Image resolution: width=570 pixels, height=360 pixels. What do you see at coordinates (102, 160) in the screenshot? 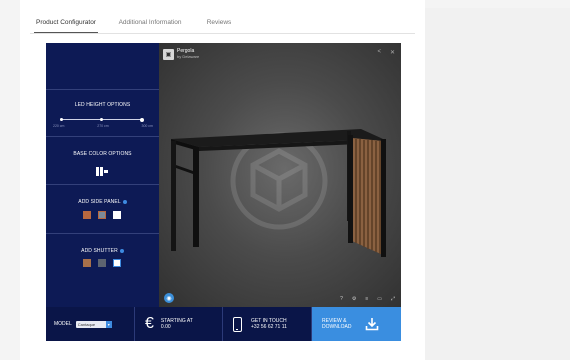
I see `base-color-panel: BASE COLOR OPTIONS` at bounding box center [102, 160].